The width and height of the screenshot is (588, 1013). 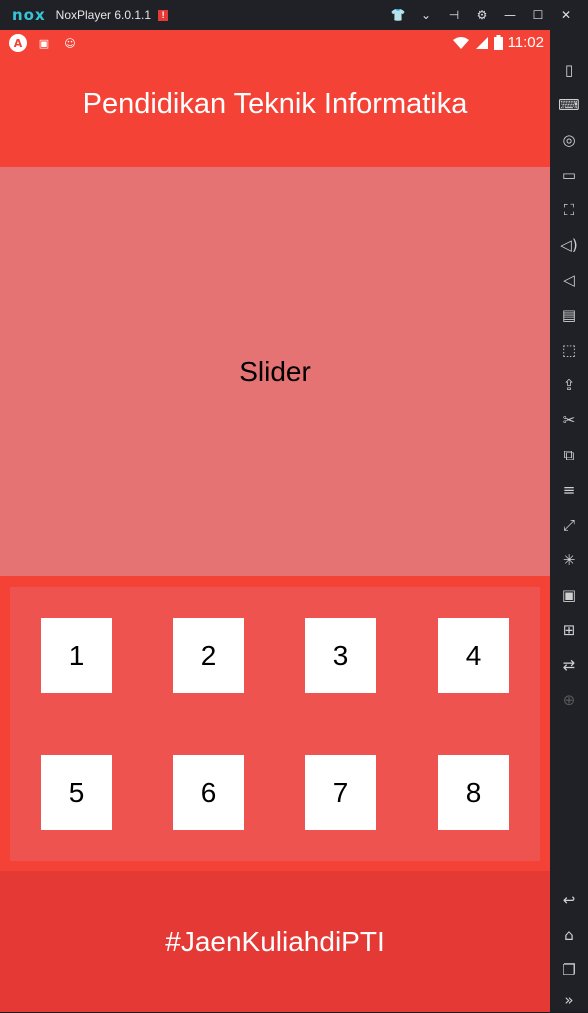 What do you see at coordinates (294, 15) in the screenshot?
I see `emulator-titlebar: nox NoxPlayer 6.0.1.1 ! 👕 ⌄ ⊣ ⚙ — ☐ ✕` at bounding box center [294, 15].